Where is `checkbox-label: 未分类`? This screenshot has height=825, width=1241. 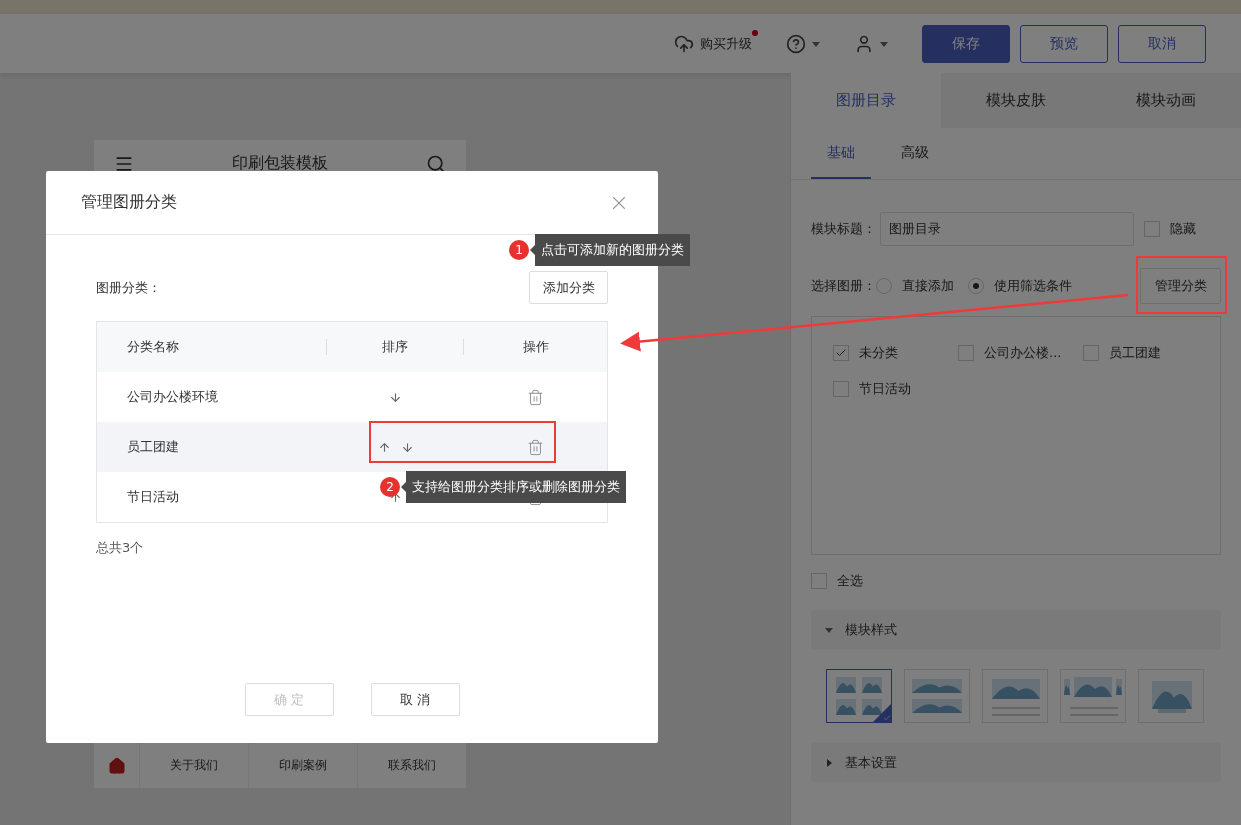
checkbox-label: 未分类 is located at coordinates (878, 353).